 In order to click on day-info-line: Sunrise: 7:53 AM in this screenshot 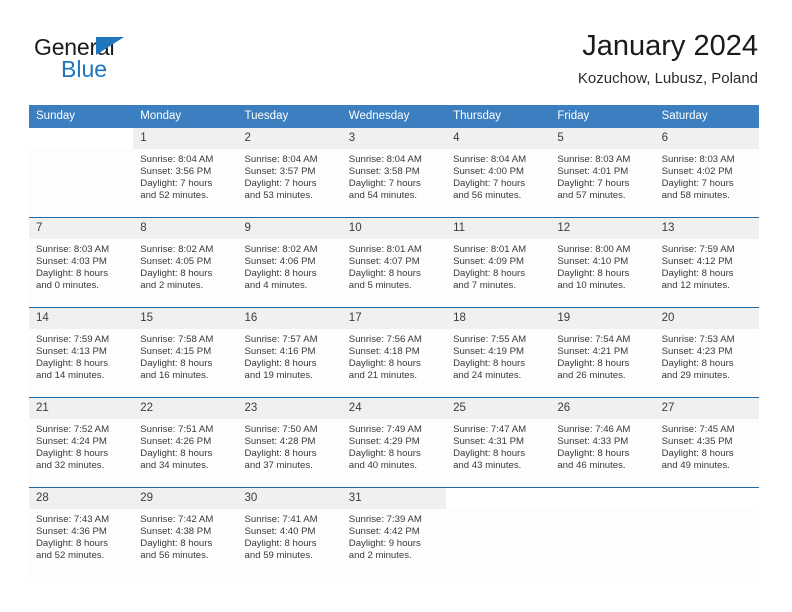, I will do `click(698, 339)`.